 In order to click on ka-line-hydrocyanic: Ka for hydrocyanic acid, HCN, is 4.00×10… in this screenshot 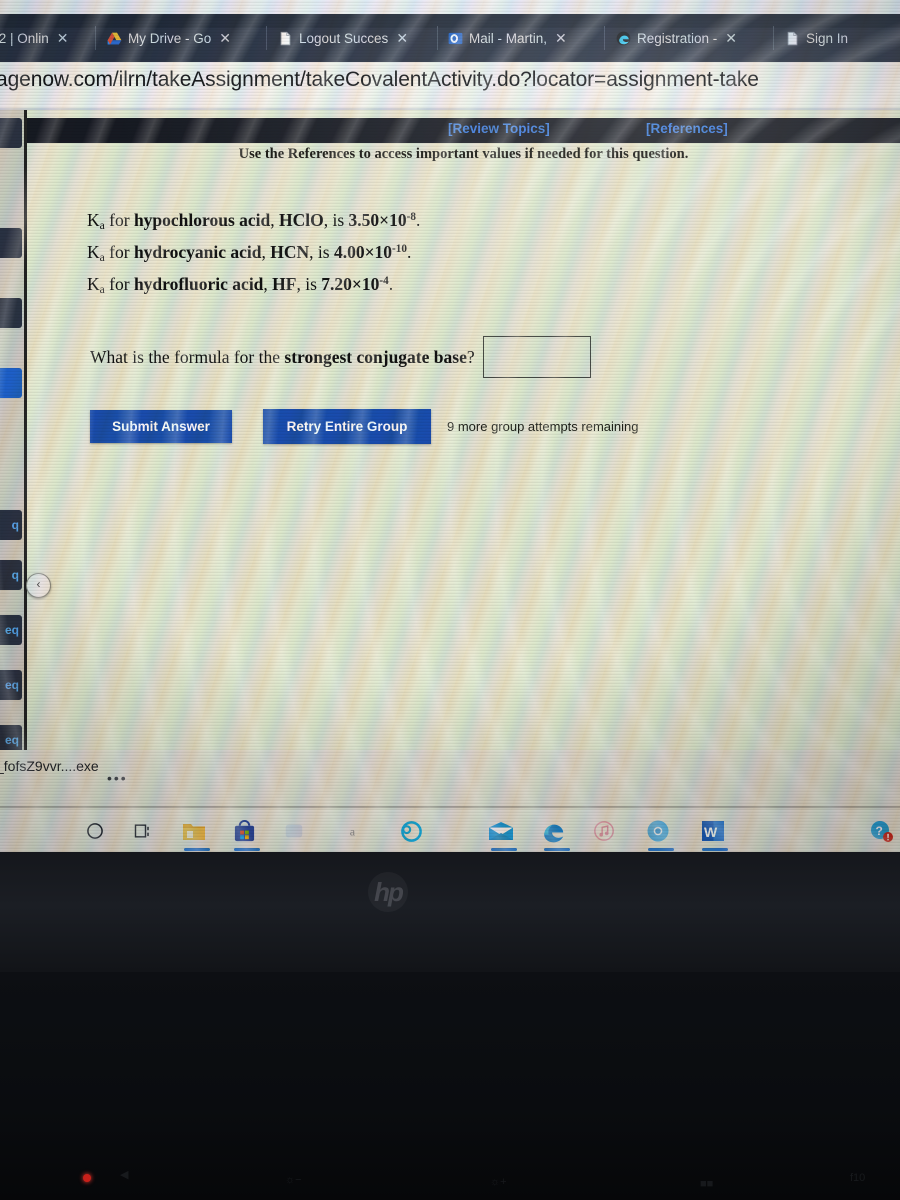, I will do `click(437, 253)`.